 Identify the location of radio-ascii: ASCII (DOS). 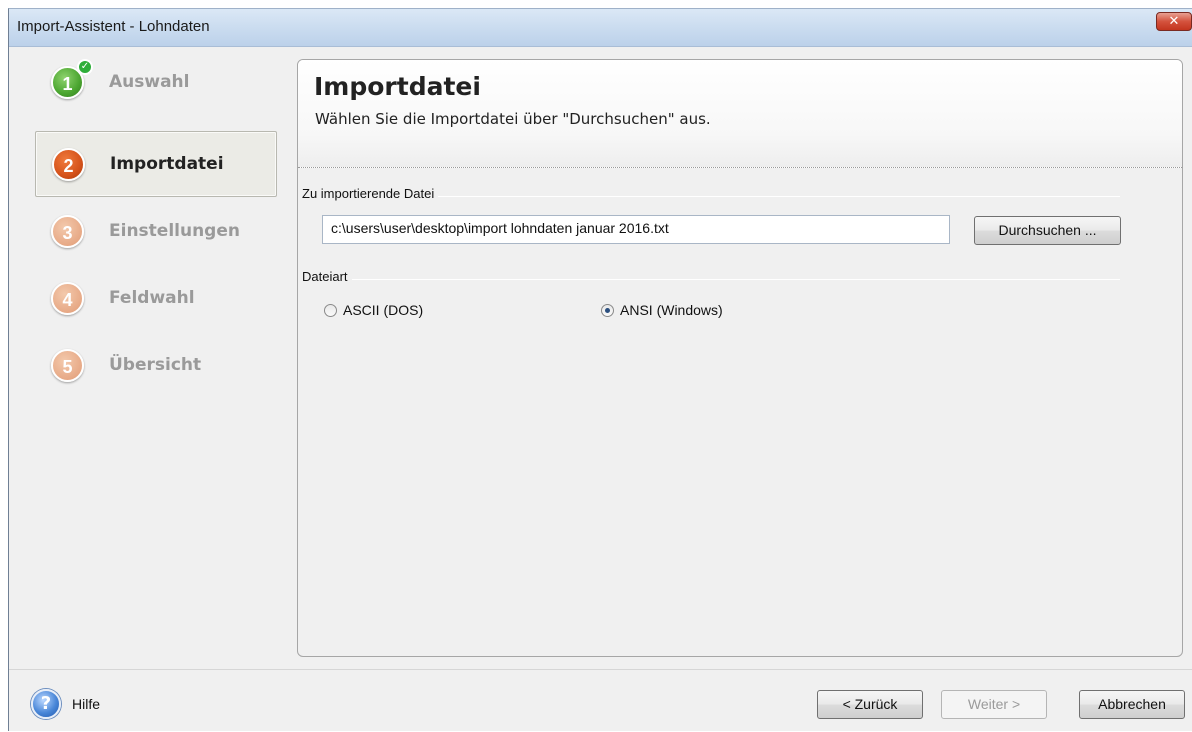
(373, 310).